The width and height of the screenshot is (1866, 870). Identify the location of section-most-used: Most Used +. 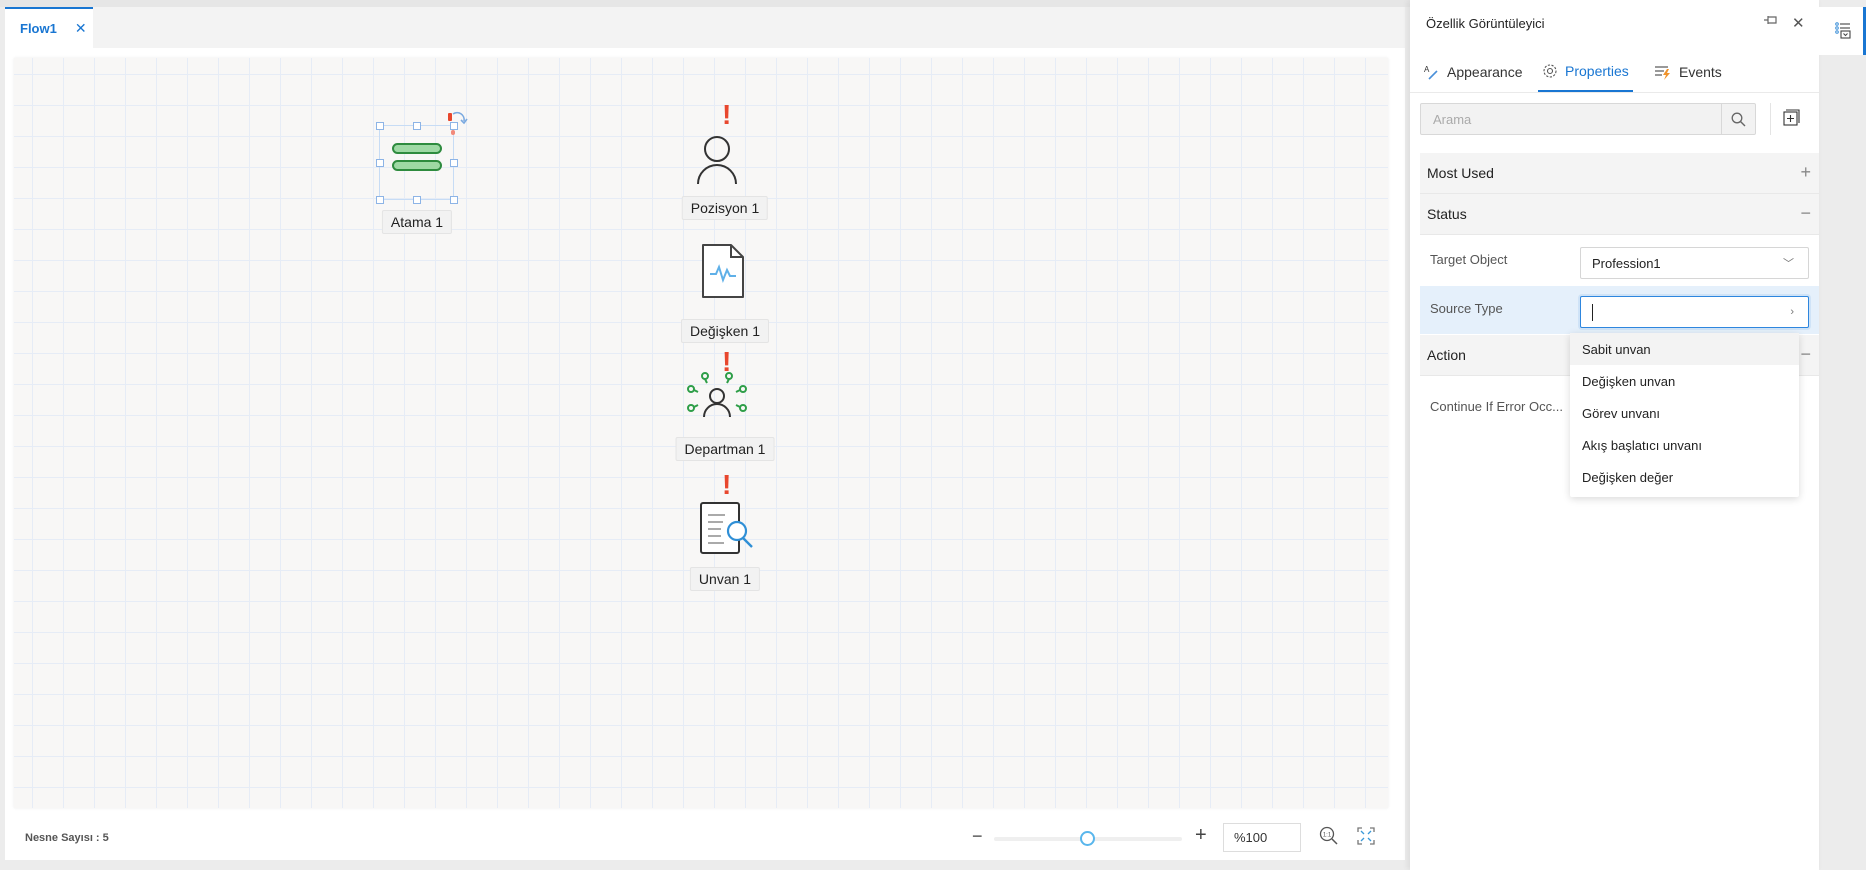
(1619, 173).